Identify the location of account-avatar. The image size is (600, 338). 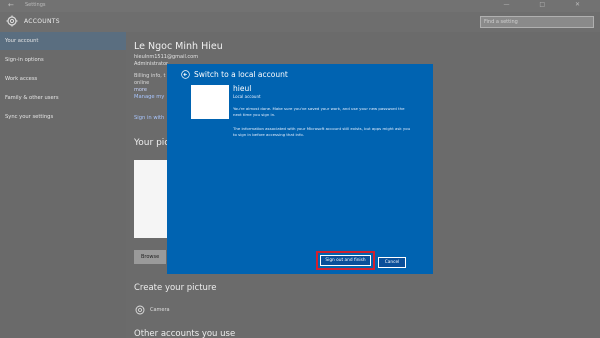
(210, 102).